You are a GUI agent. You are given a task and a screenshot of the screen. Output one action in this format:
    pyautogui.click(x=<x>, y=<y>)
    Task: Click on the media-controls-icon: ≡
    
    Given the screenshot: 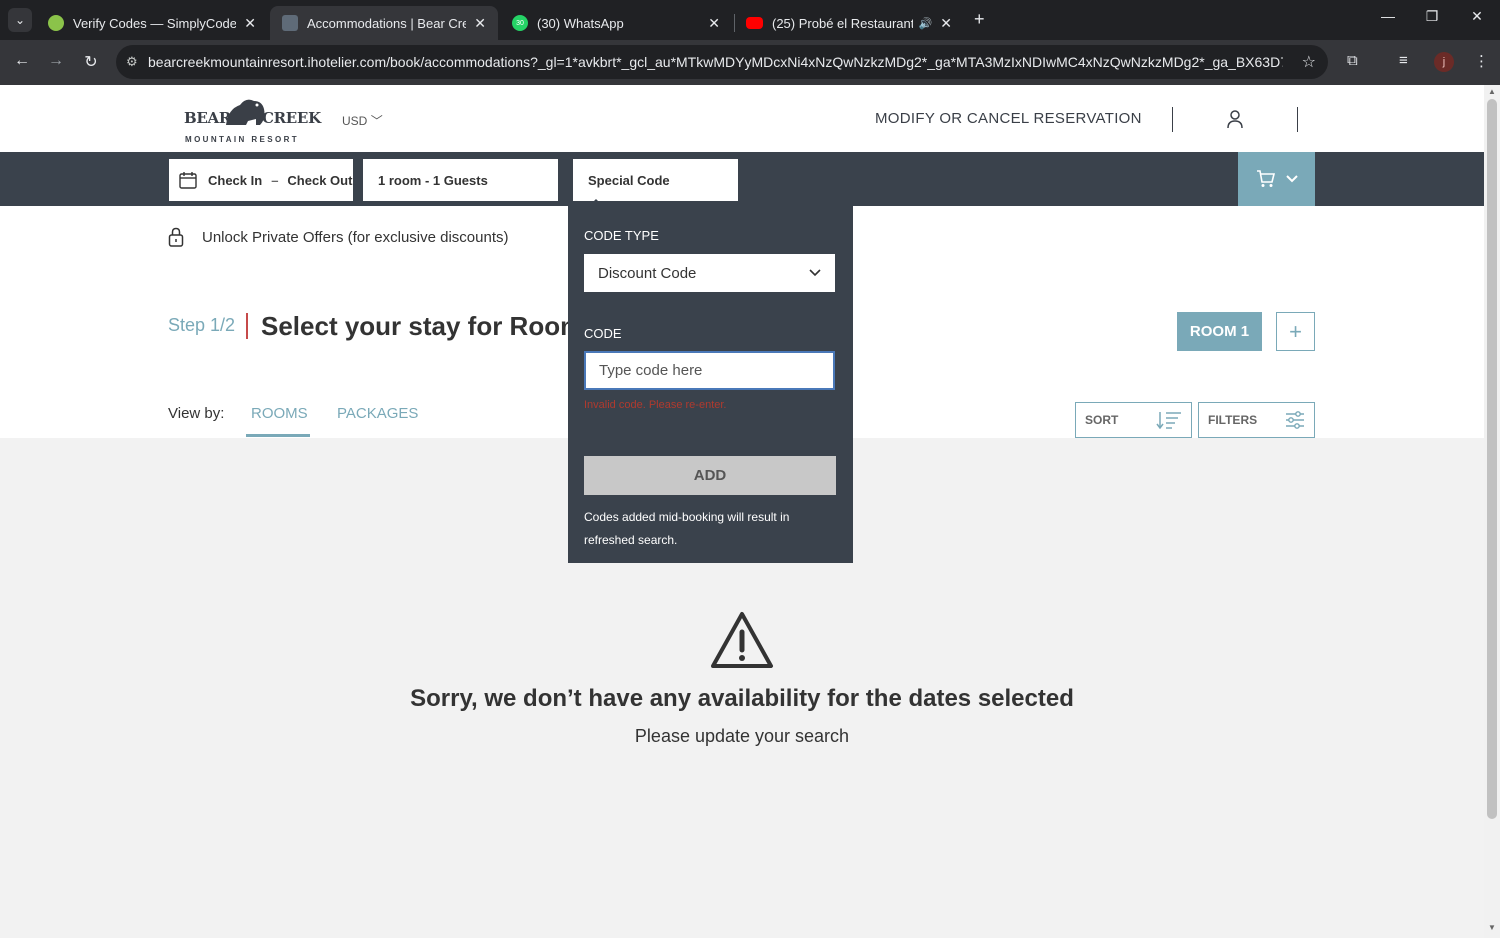 What is the action you would take?
    pyautogui.click(x=1403, y=60)
    